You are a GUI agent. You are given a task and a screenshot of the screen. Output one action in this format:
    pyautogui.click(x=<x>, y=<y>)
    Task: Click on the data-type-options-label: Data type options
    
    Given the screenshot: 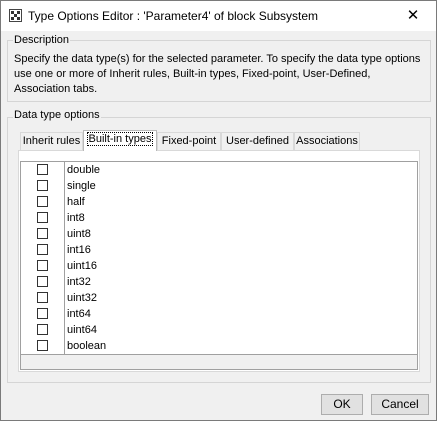 What is the action you would take?
    pyautogui.click(x=57, y=115)
    